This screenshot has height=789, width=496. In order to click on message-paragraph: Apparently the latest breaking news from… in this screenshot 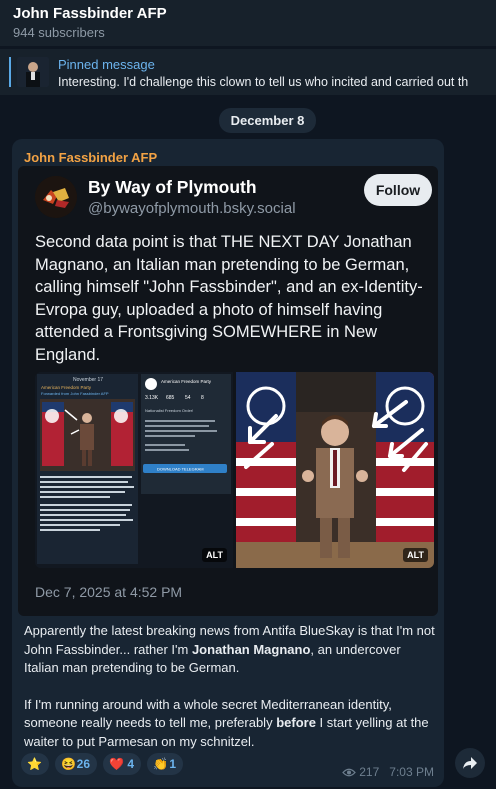, I will do `click(229, 649)`.